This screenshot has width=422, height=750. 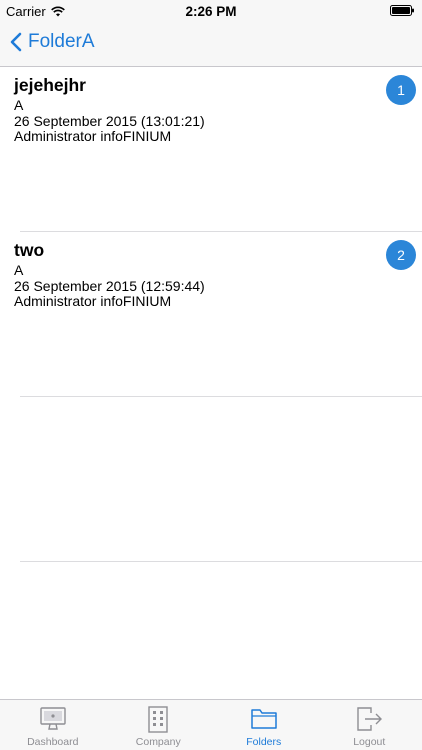 I want to click on tab-label: Logout, so click(x=369, y=742).